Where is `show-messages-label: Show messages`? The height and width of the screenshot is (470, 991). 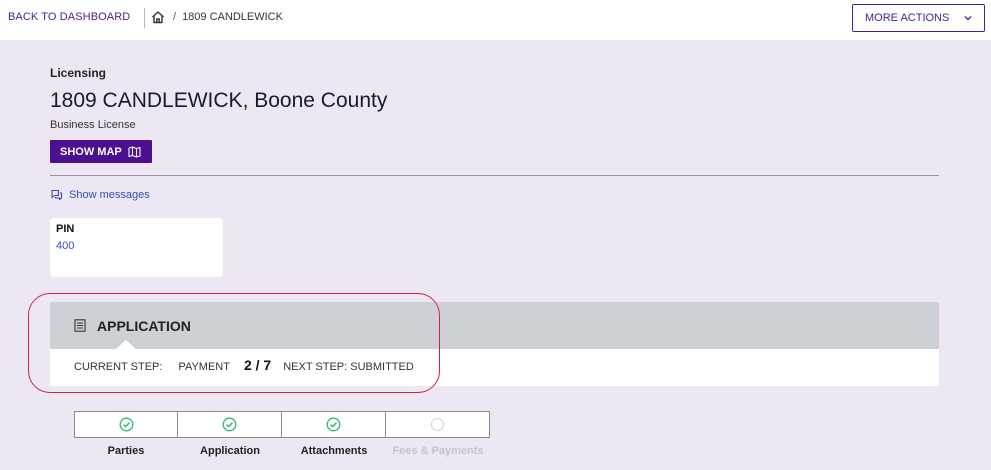
show-messages-label: Show messages is located at coordinates (109, 195).